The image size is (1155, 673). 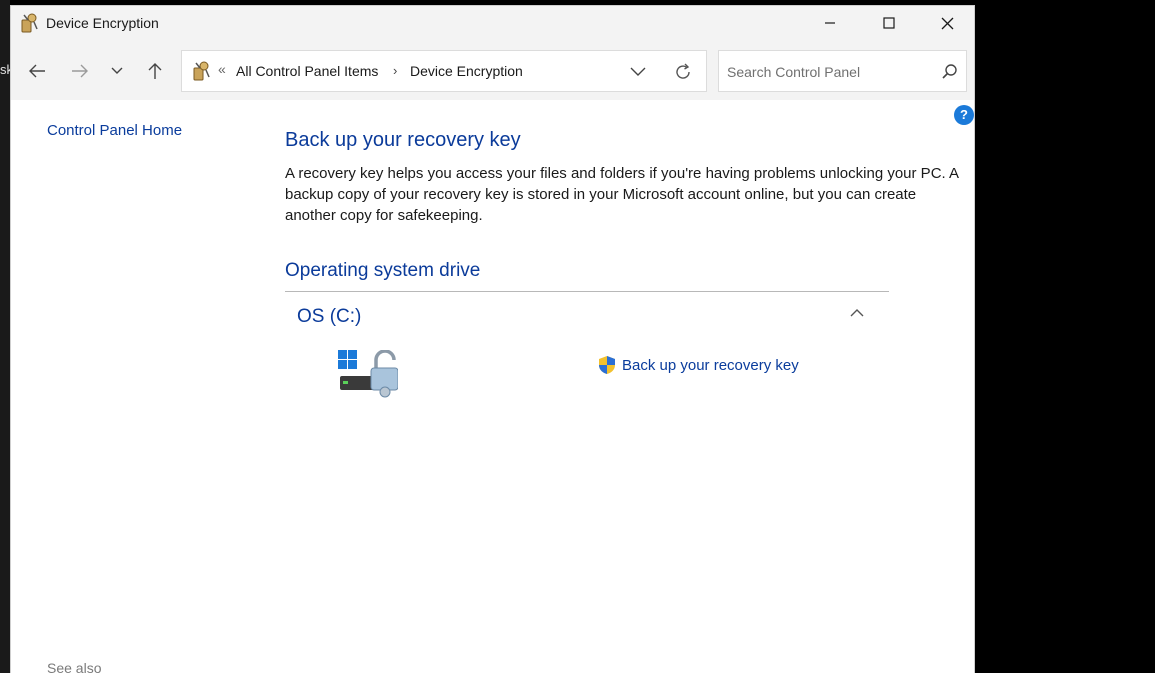 What do you see at coordinates (383, 270) in the screenshot?
I see `section-title: Operating system drive` at bounding box center [383, 270].